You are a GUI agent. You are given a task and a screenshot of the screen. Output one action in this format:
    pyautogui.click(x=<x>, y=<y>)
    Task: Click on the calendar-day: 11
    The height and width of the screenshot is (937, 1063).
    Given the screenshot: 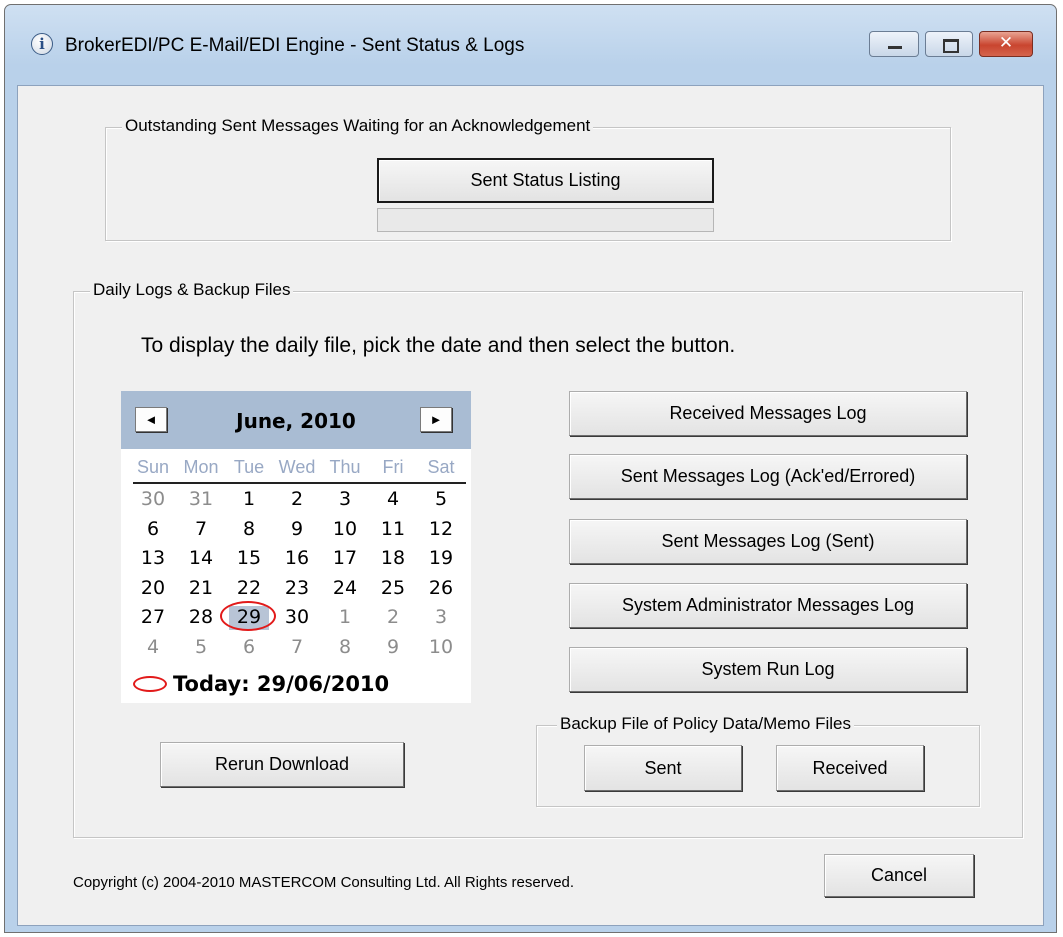 What is the action you would take?
    pyautogui.click(x=393, y=530)
    